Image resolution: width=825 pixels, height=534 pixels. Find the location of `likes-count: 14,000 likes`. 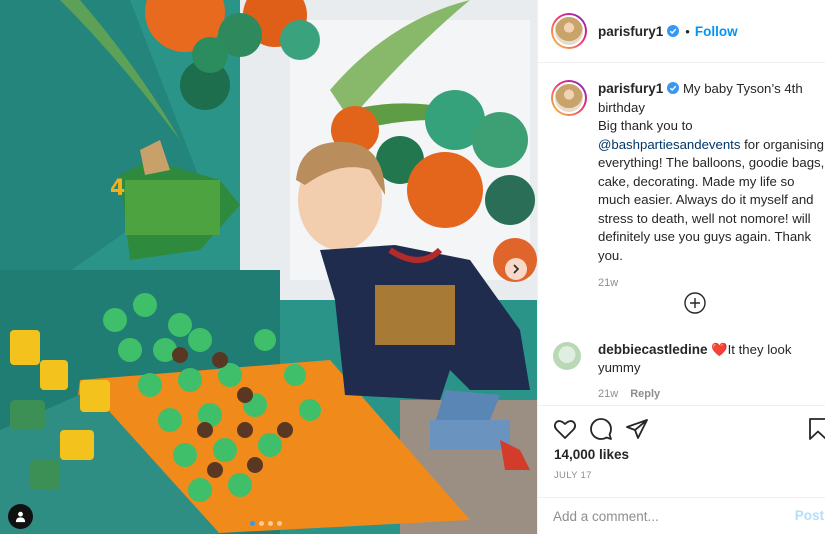

likes-count: 14,000 likes is located at coordinates (591, 454).